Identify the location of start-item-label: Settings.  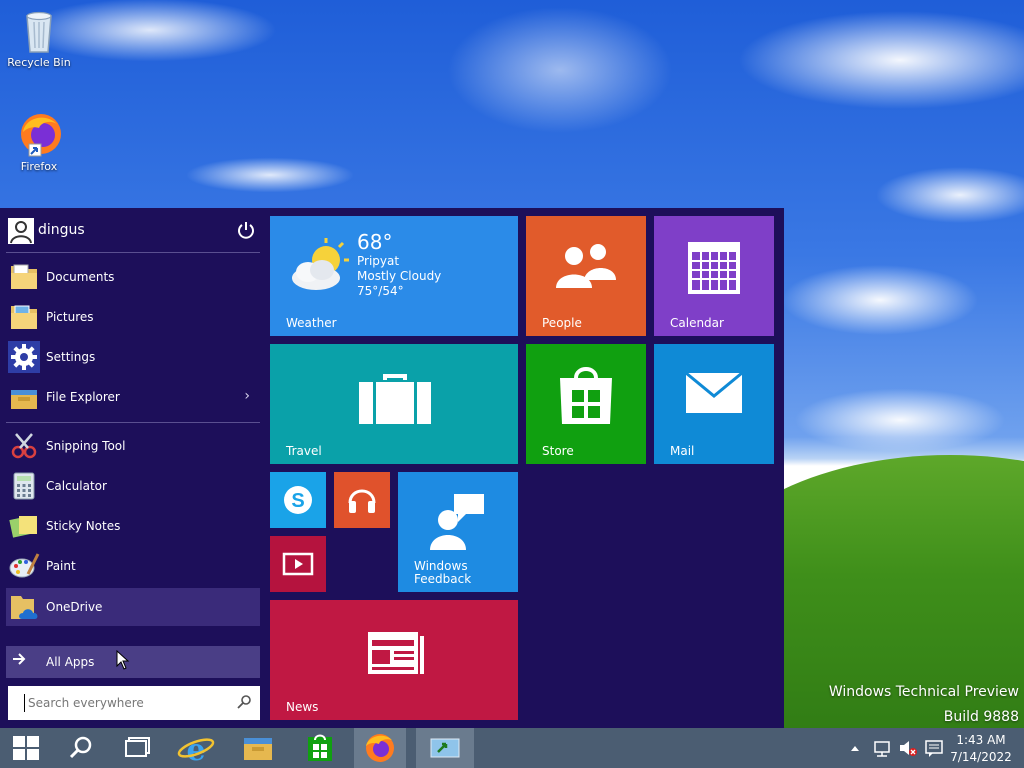
(71, 357).